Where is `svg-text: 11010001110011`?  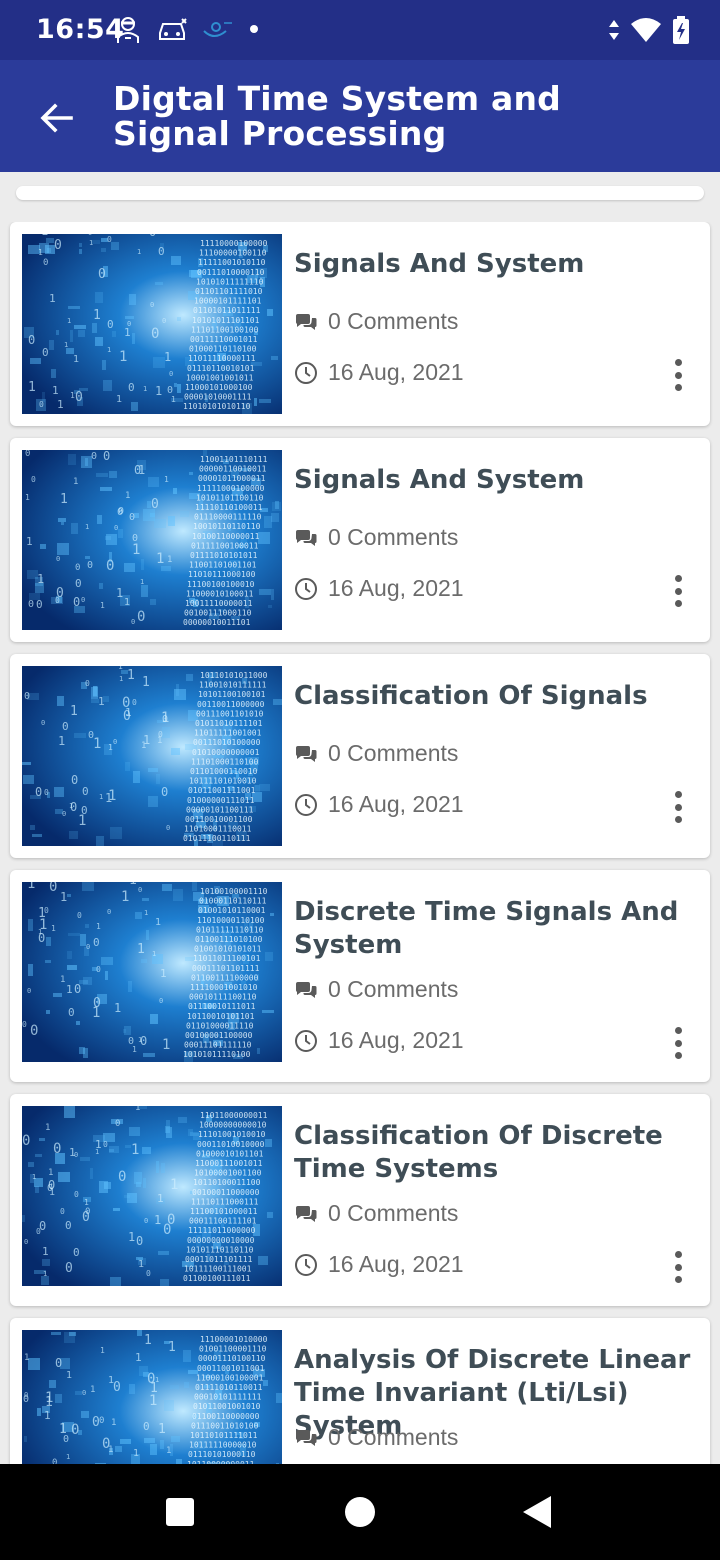 svg-text: 11010001110011 is located at coordinates (218, 829).